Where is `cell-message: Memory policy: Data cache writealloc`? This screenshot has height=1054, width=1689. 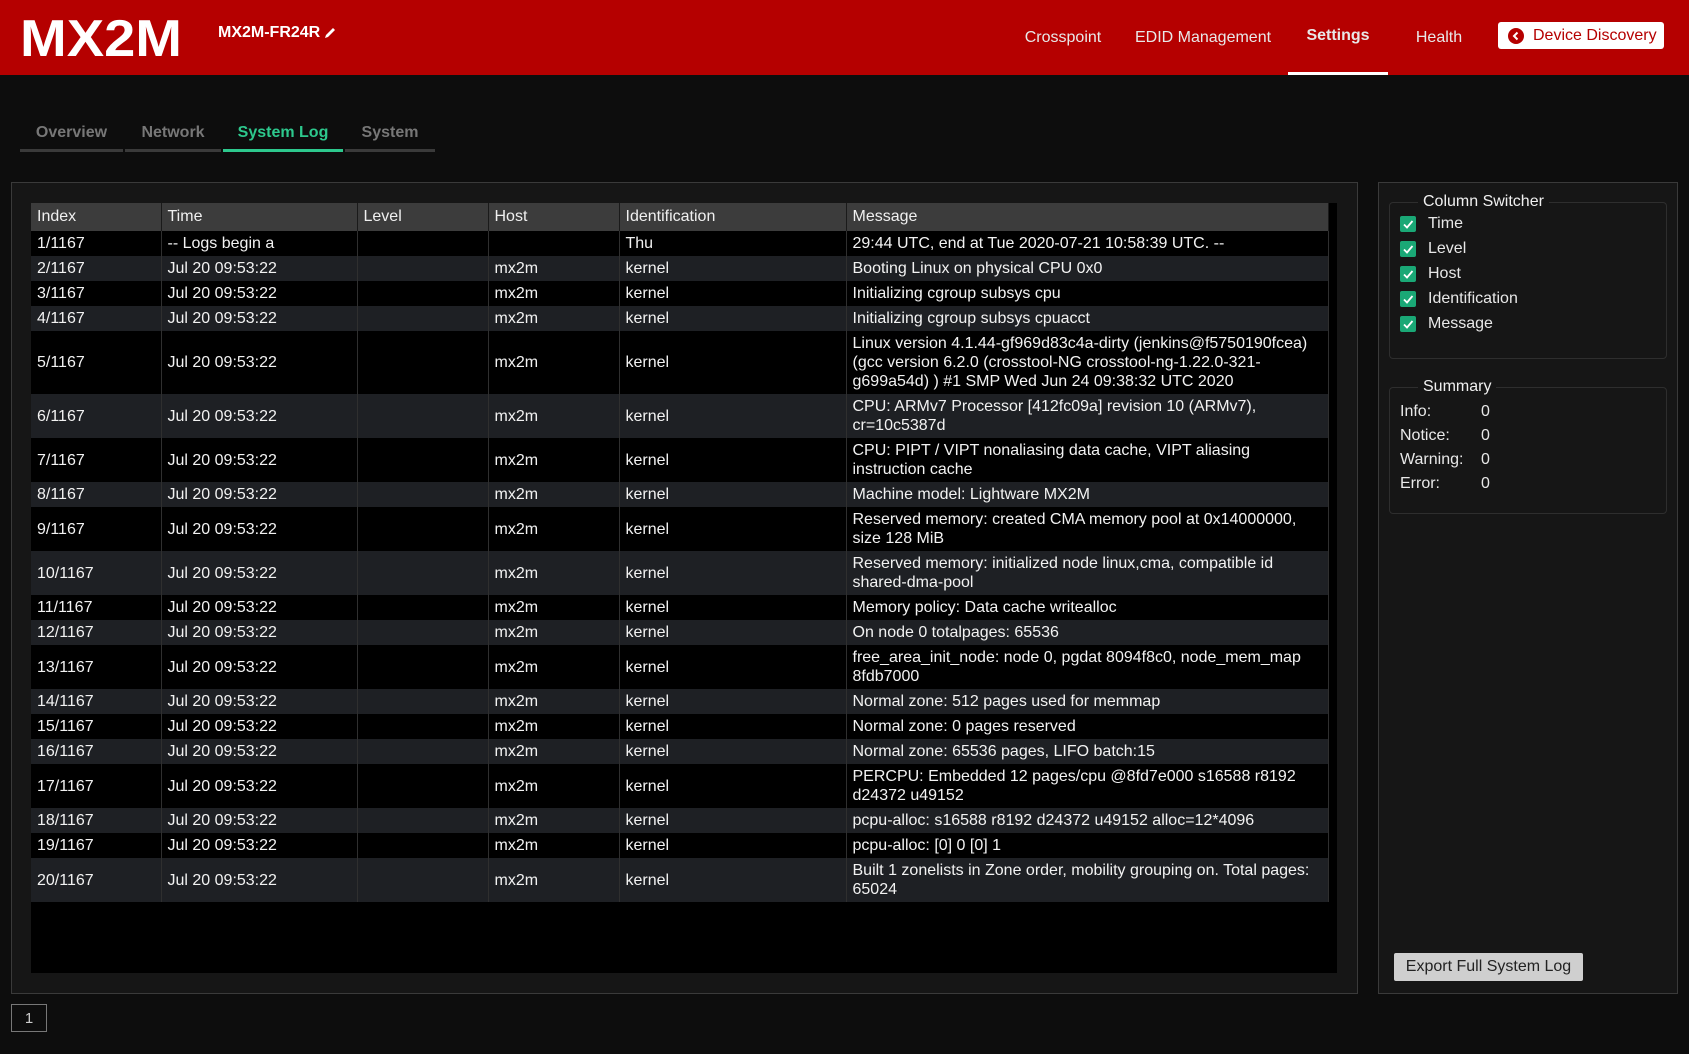 cell-message: Memory policy: Data cache writealloc is located at coordinates (1087, 607).